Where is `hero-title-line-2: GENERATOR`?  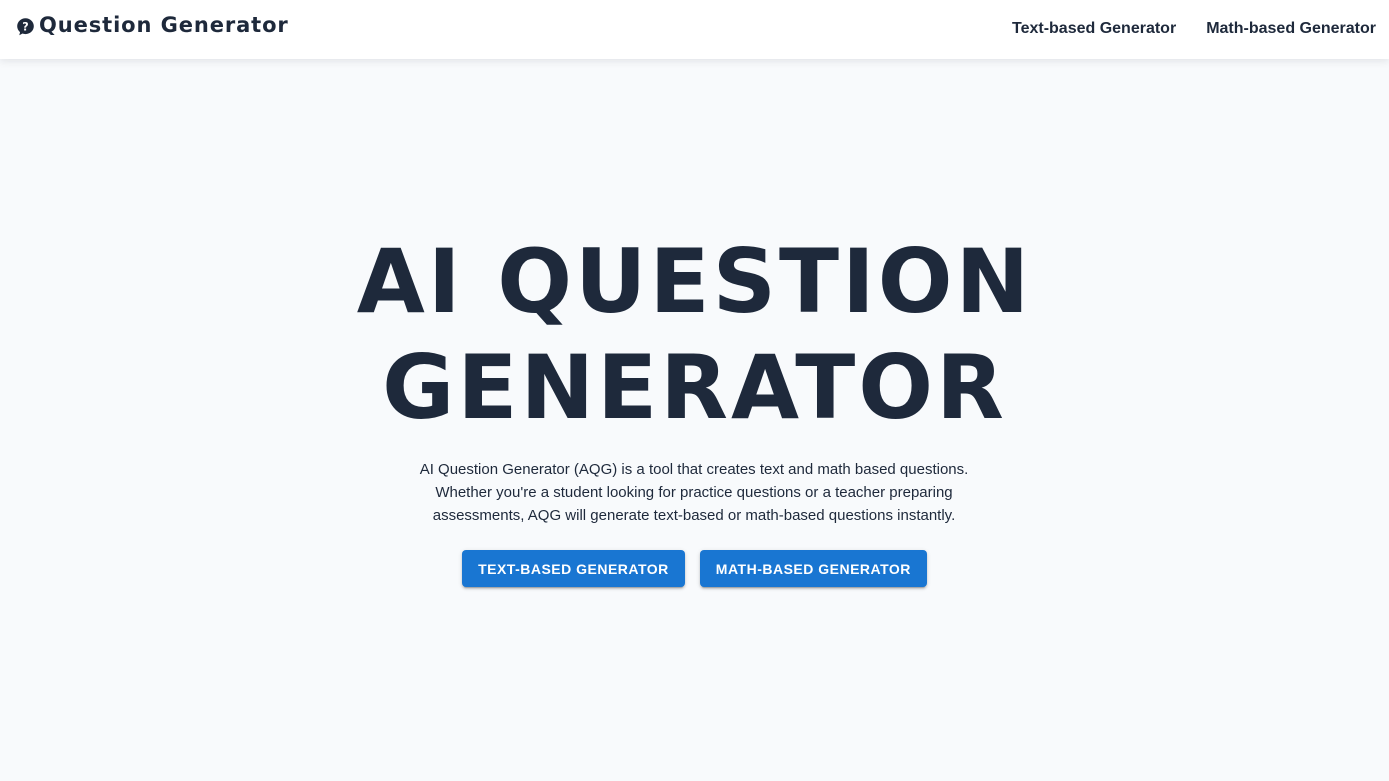 hero-title-line-2: GENERATOR is located at coordinates (694, 387).